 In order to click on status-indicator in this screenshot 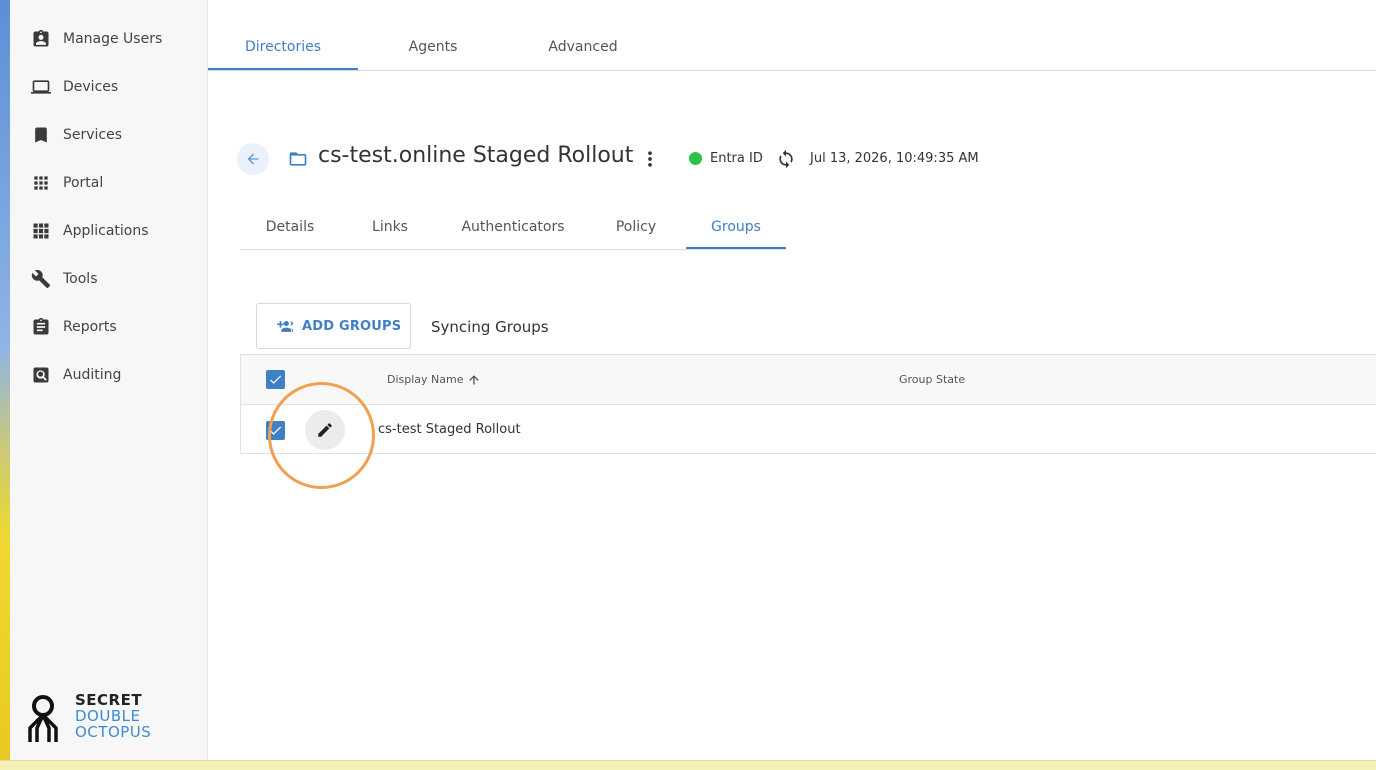, I will do `click(695, 158)`.